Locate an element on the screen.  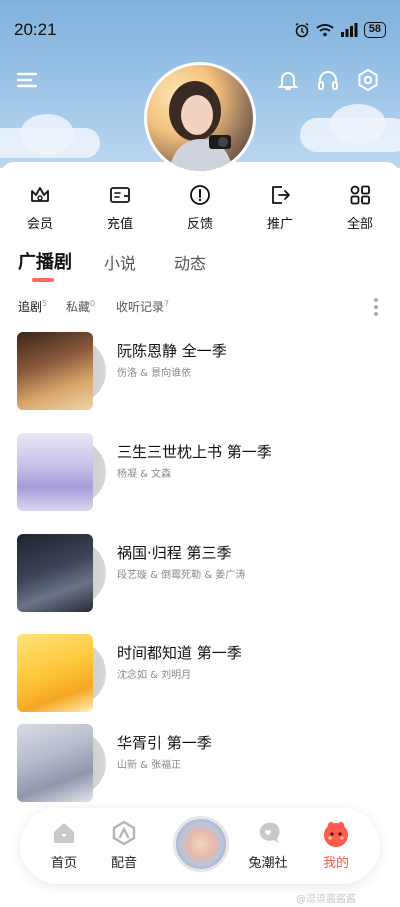
subtab-label: 收听记录 is located at coordinates (140, 307).